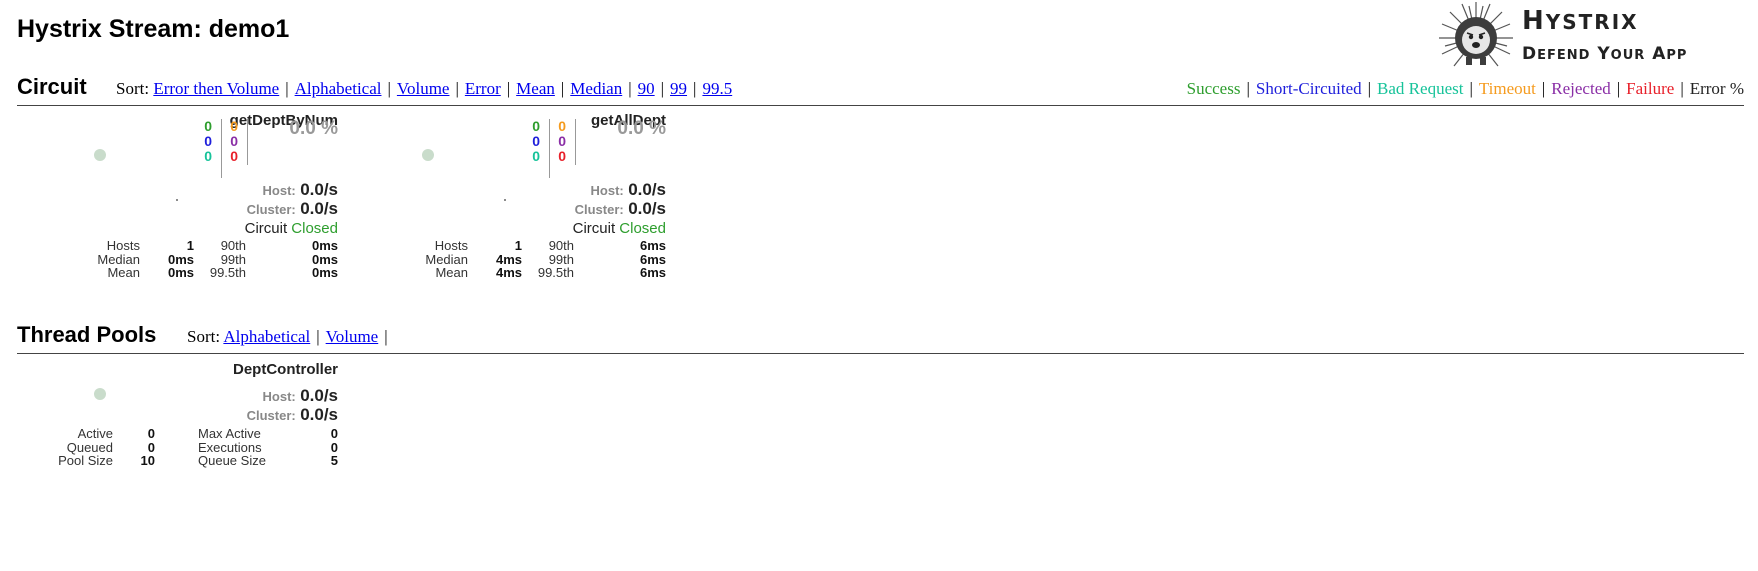  What do you see at coordinates (208, 141) in the screenshot?
I see `counts-column-1: 000` at bounding box center [208, 141].